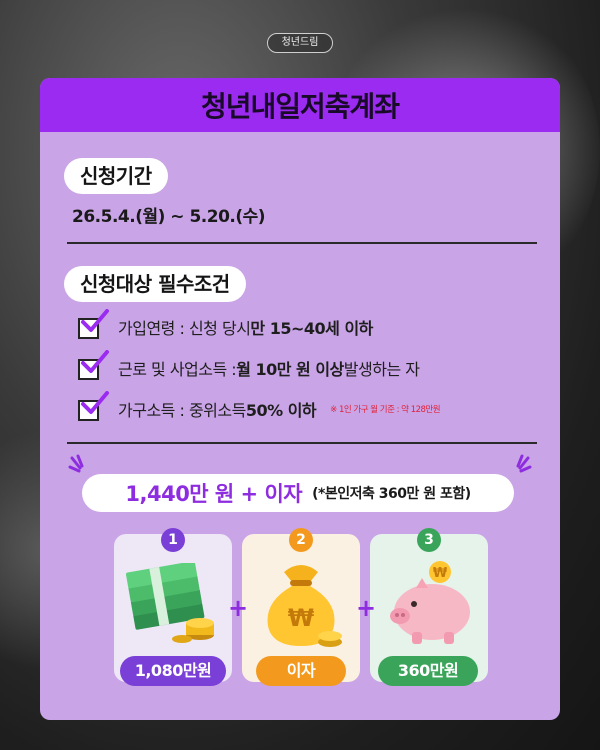 The width and height of the screenshot is (600, 750). What do you see at coordinates (169, 217) in the screenshot?
I see `period-value: 26.5.4.(월) ~ 5.20.(수)` at bounding box center [169, 217].